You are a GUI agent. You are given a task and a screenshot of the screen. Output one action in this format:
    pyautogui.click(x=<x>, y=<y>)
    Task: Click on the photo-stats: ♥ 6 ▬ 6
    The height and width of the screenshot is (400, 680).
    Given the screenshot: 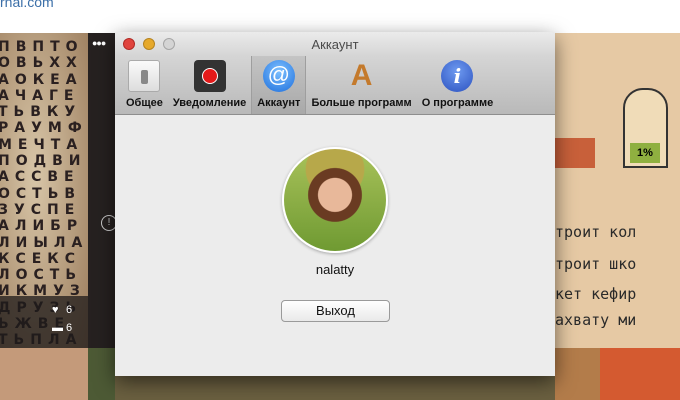 What is the action you would take?
    pyautogui.click(x=44, y=322)
    